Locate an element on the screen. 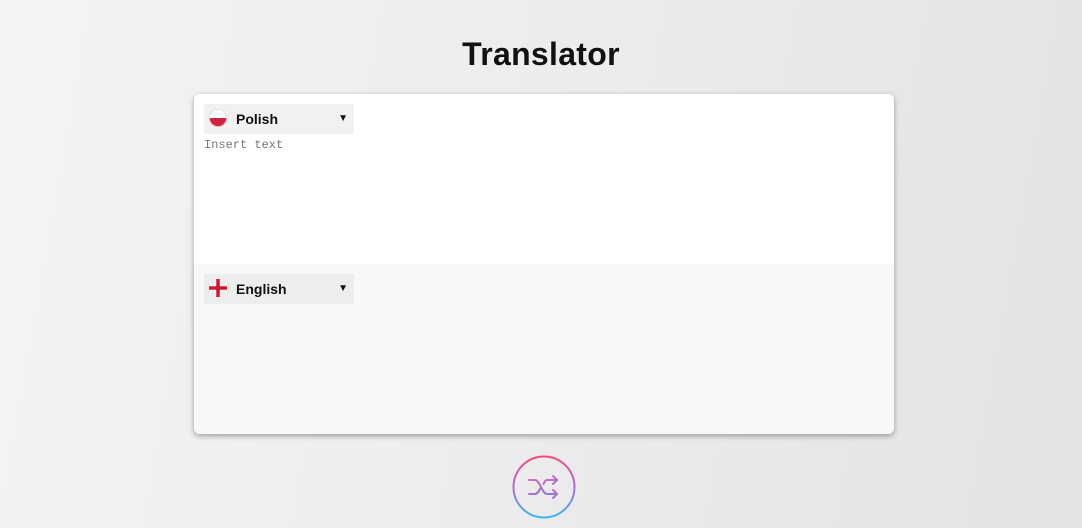 The height and width of the screenshot is (528, 1082). swap-languages-button is located at coordinates (544, 487).